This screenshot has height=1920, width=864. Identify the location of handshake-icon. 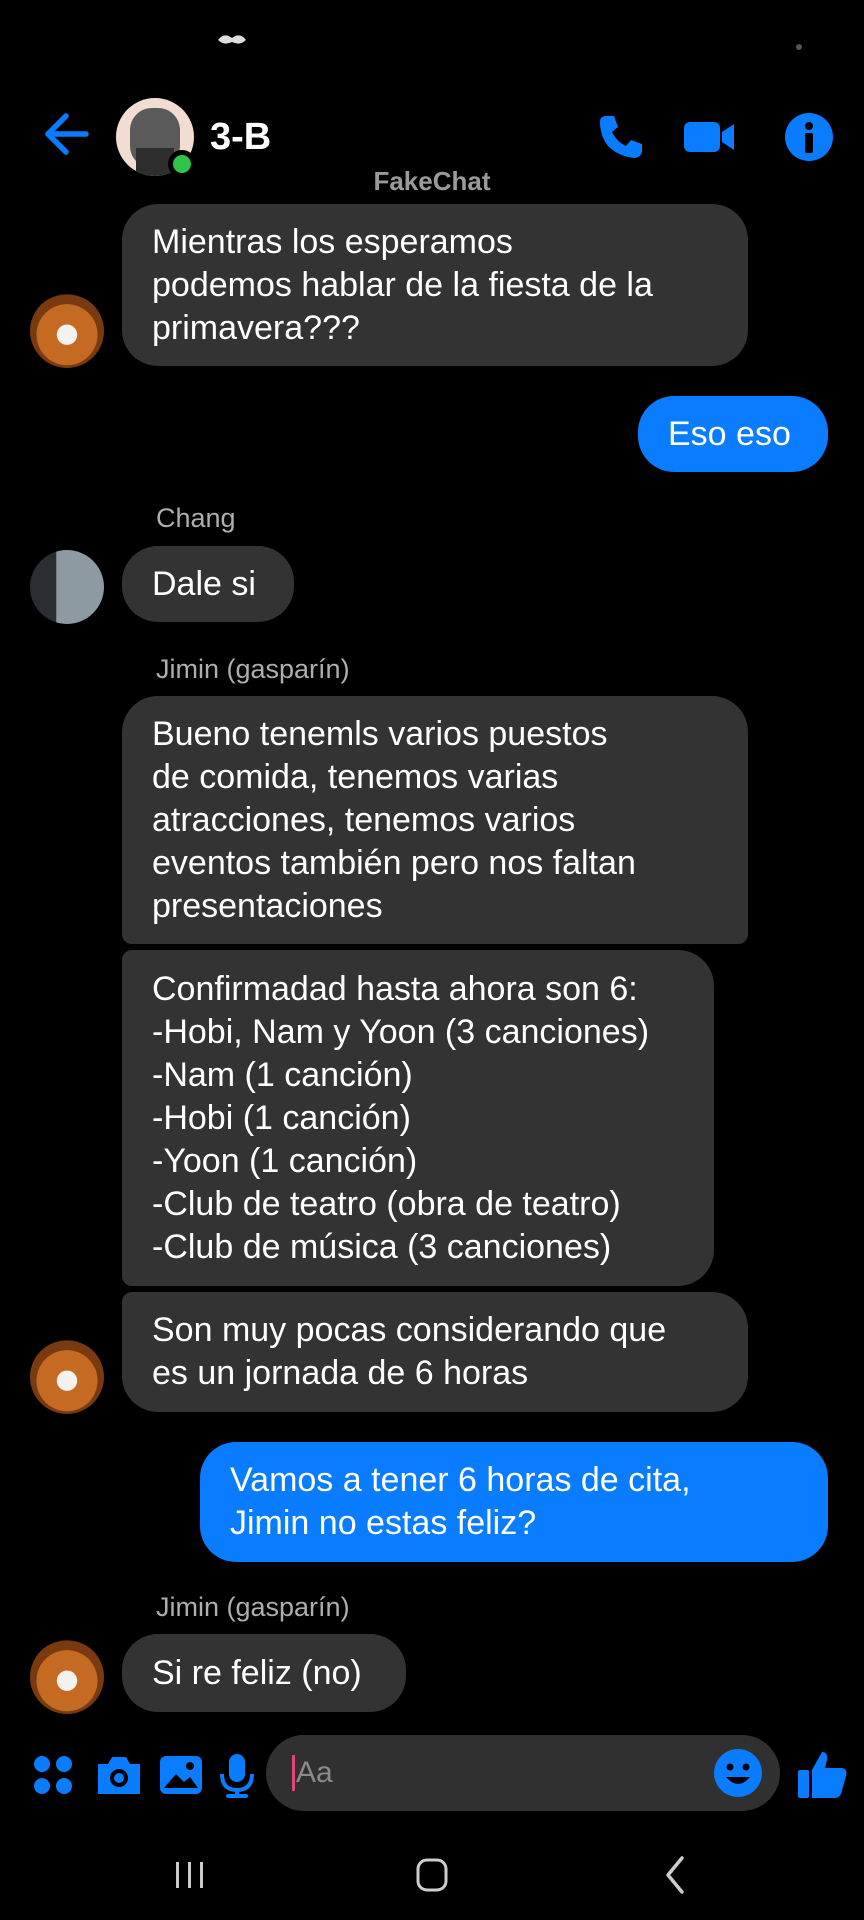
(232, 39).